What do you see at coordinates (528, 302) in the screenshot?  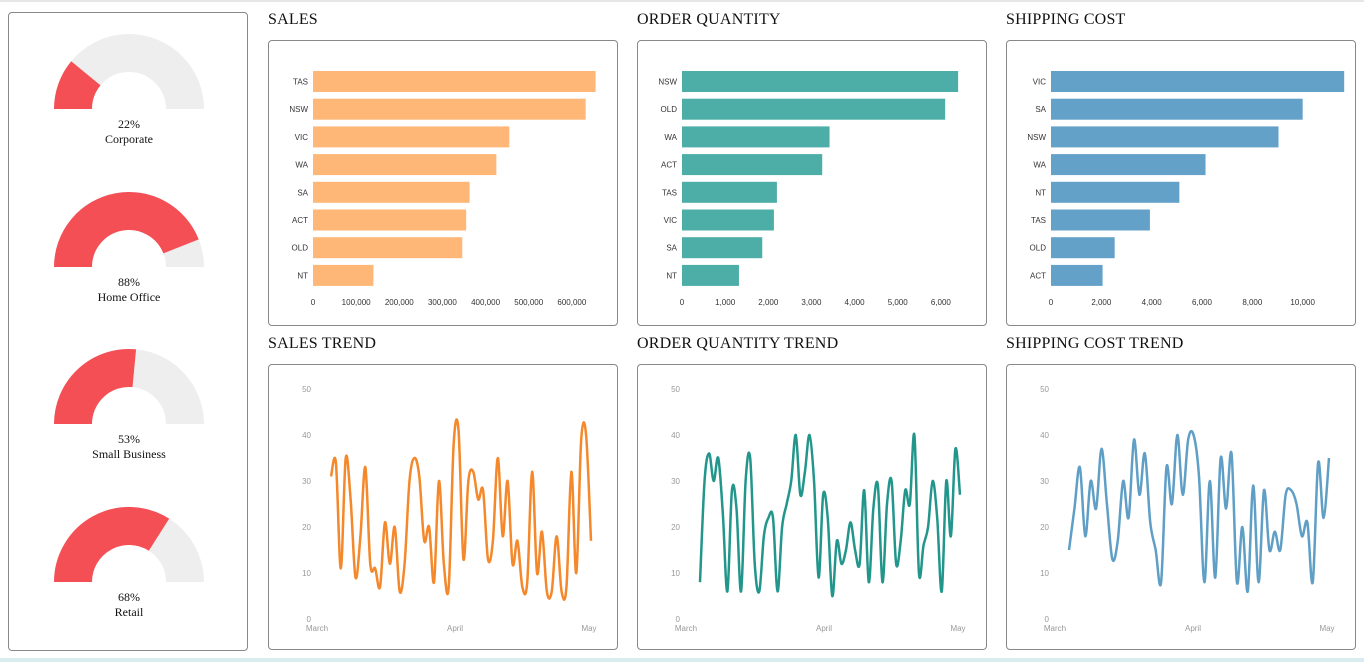 I see `tick-label: 500,000` at bounding box center [528, 302].